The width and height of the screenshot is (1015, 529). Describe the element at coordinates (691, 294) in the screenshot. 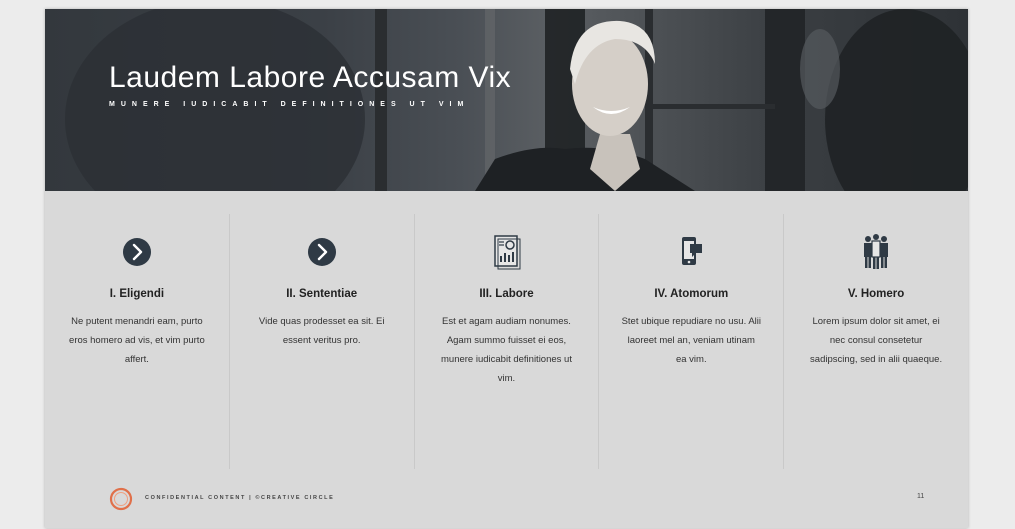

I see `feature-title: IV. Atomorum` at that location.